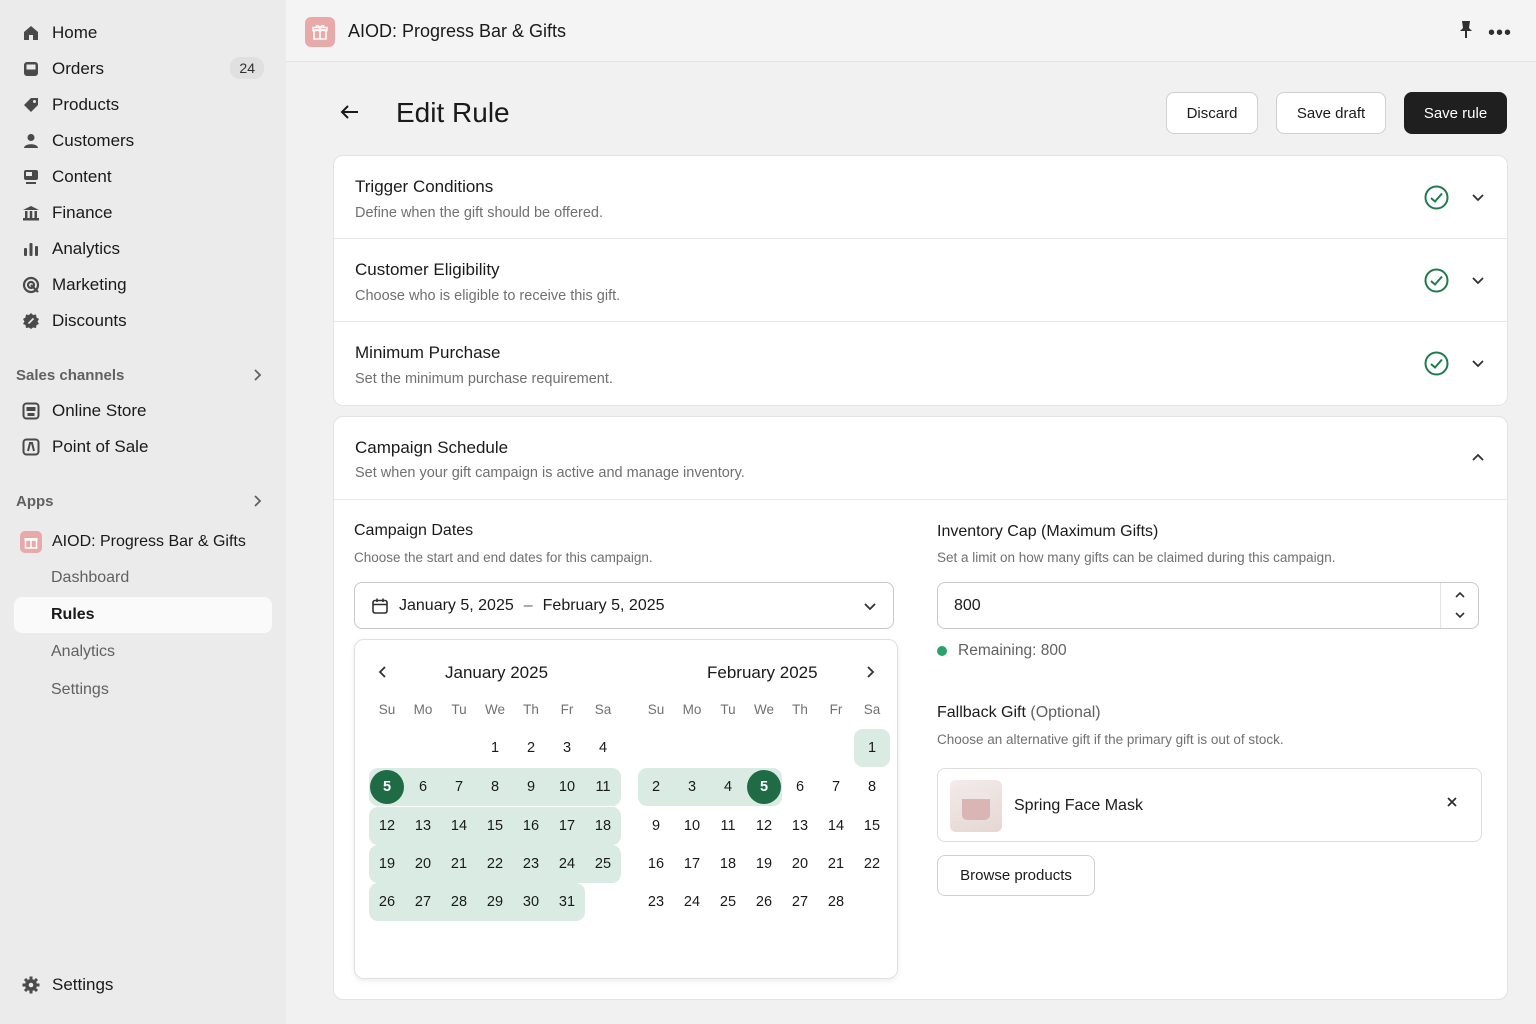 This screenshot has width=1536, height=1024. What do you see at coordinates (143, 177) in the screenshot?
I see `nav-content: Content` at bounding box center [143, 177].